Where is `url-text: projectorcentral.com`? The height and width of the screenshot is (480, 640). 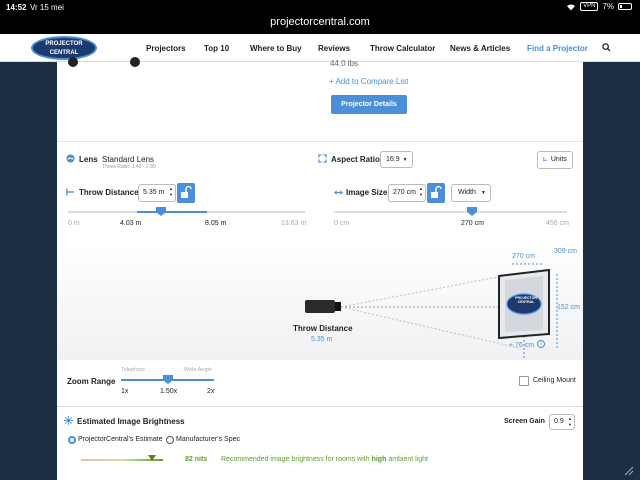 url-text: projectorcentral.com is located at coordinates (320, 22).